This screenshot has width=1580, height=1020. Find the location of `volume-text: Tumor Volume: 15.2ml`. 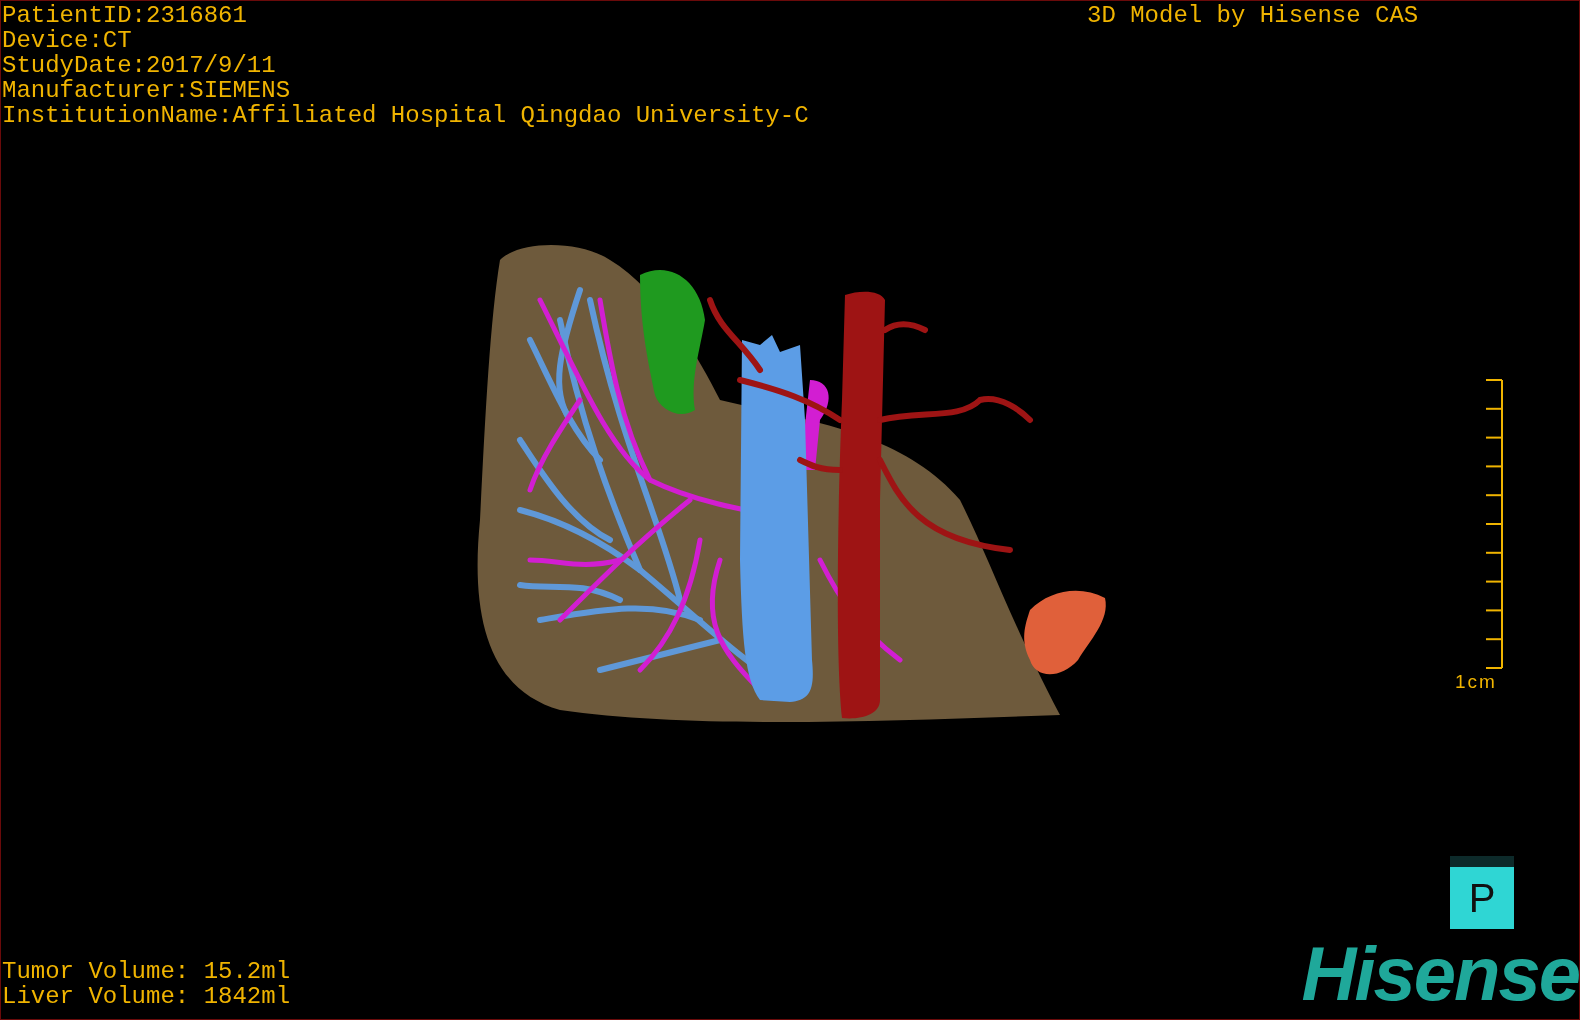

volume-text: Tumor Volume: 15.2ml is located at coordinates (146, 971).